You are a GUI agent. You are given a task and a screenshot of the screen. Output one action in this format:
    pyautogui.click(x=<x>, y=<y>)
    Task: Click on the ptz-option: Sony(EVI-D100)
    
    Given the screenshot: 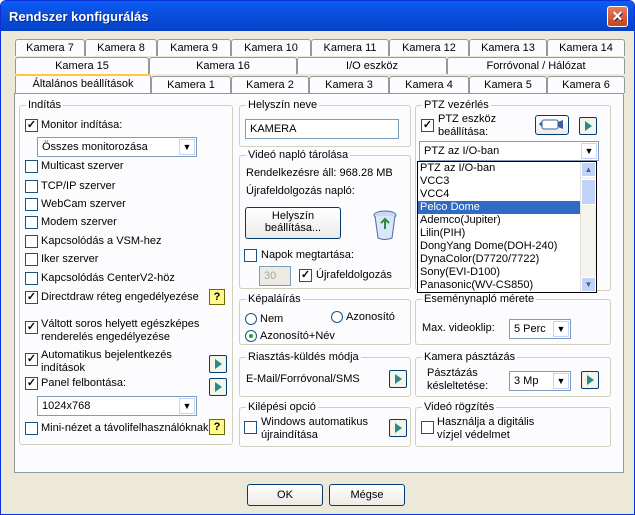 What is the action you would take?
    pyautogui.click(x=507, y=272)
    